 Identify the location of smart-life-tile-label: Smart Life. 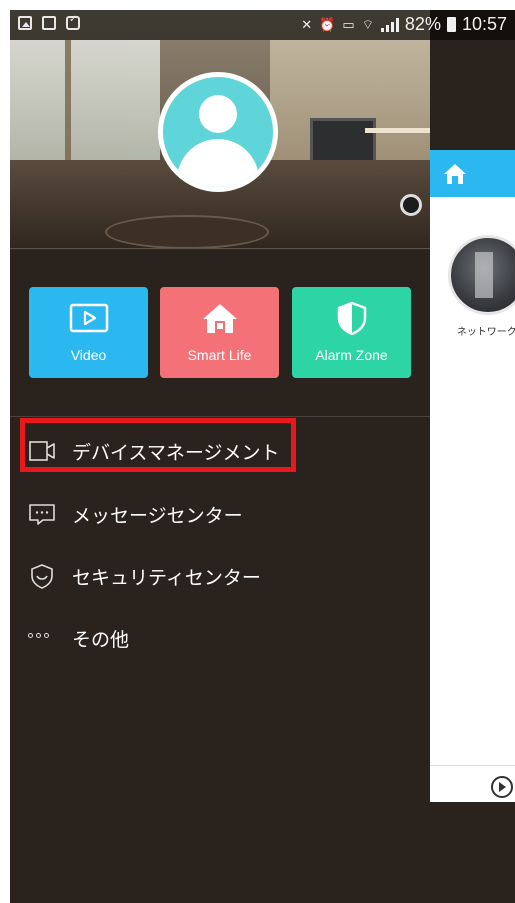
(219, 355).